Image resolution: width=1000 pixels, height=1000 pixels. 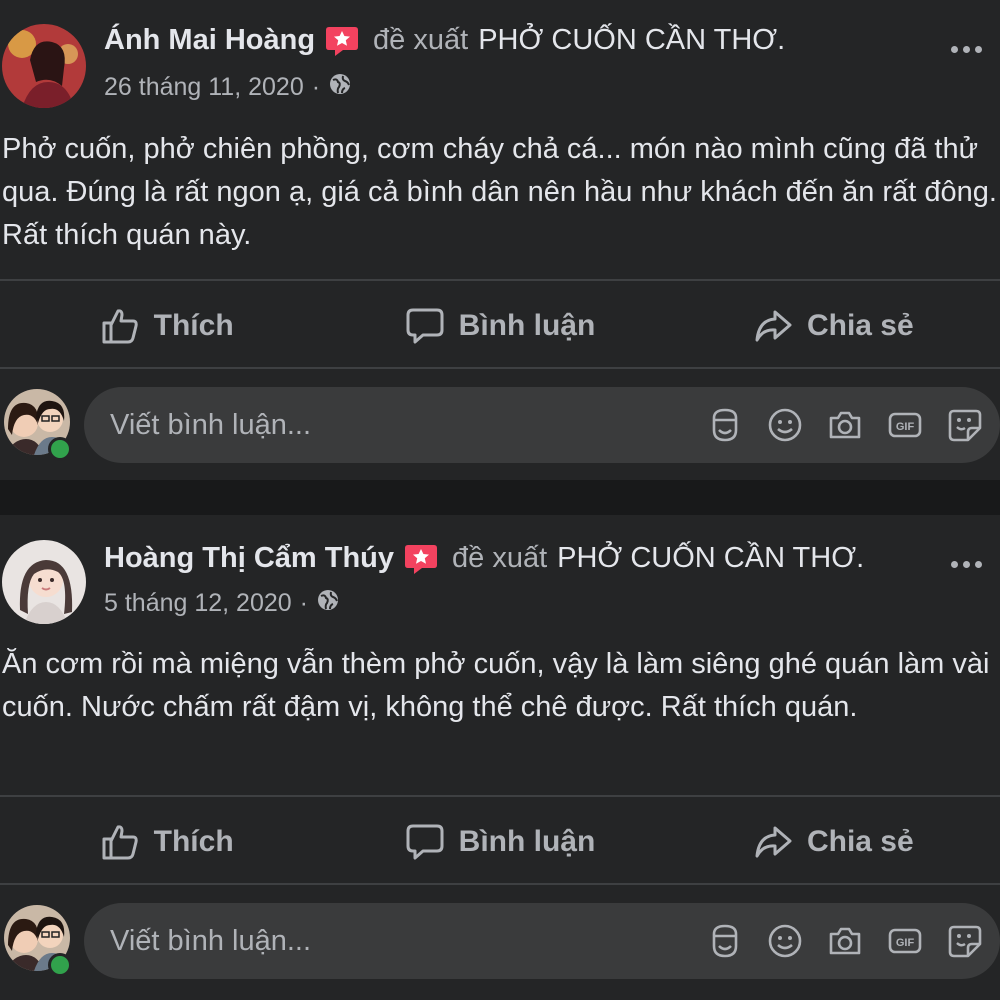 I want to click on author-name: Hoàng Thị Cẩm Thúy, so click(x=249, y=558).